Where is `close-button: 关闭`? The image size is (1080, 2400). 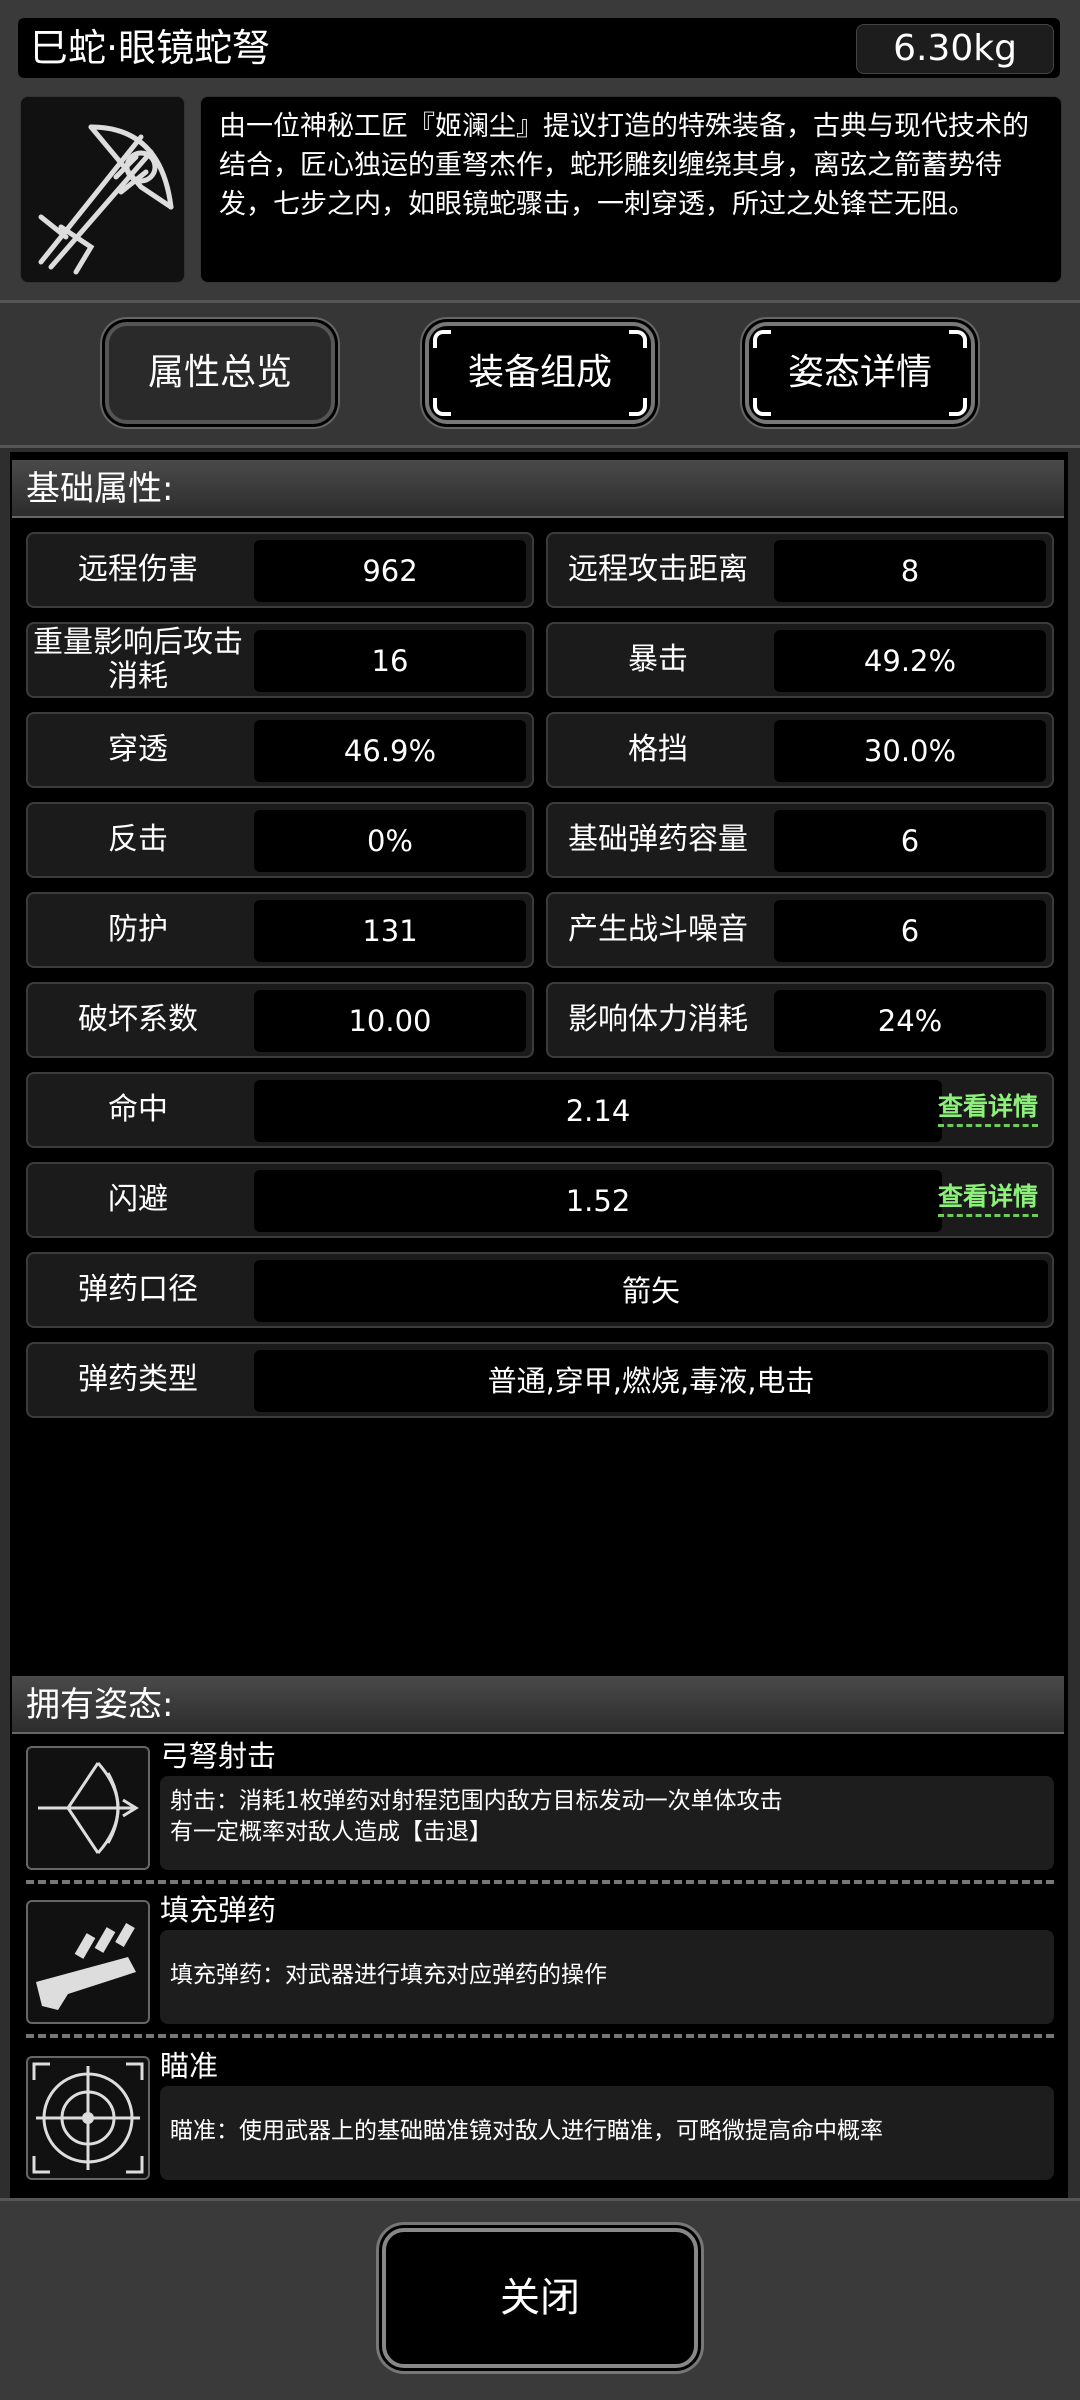
close-button: 关闭 is located at coordinates (540, 2298).